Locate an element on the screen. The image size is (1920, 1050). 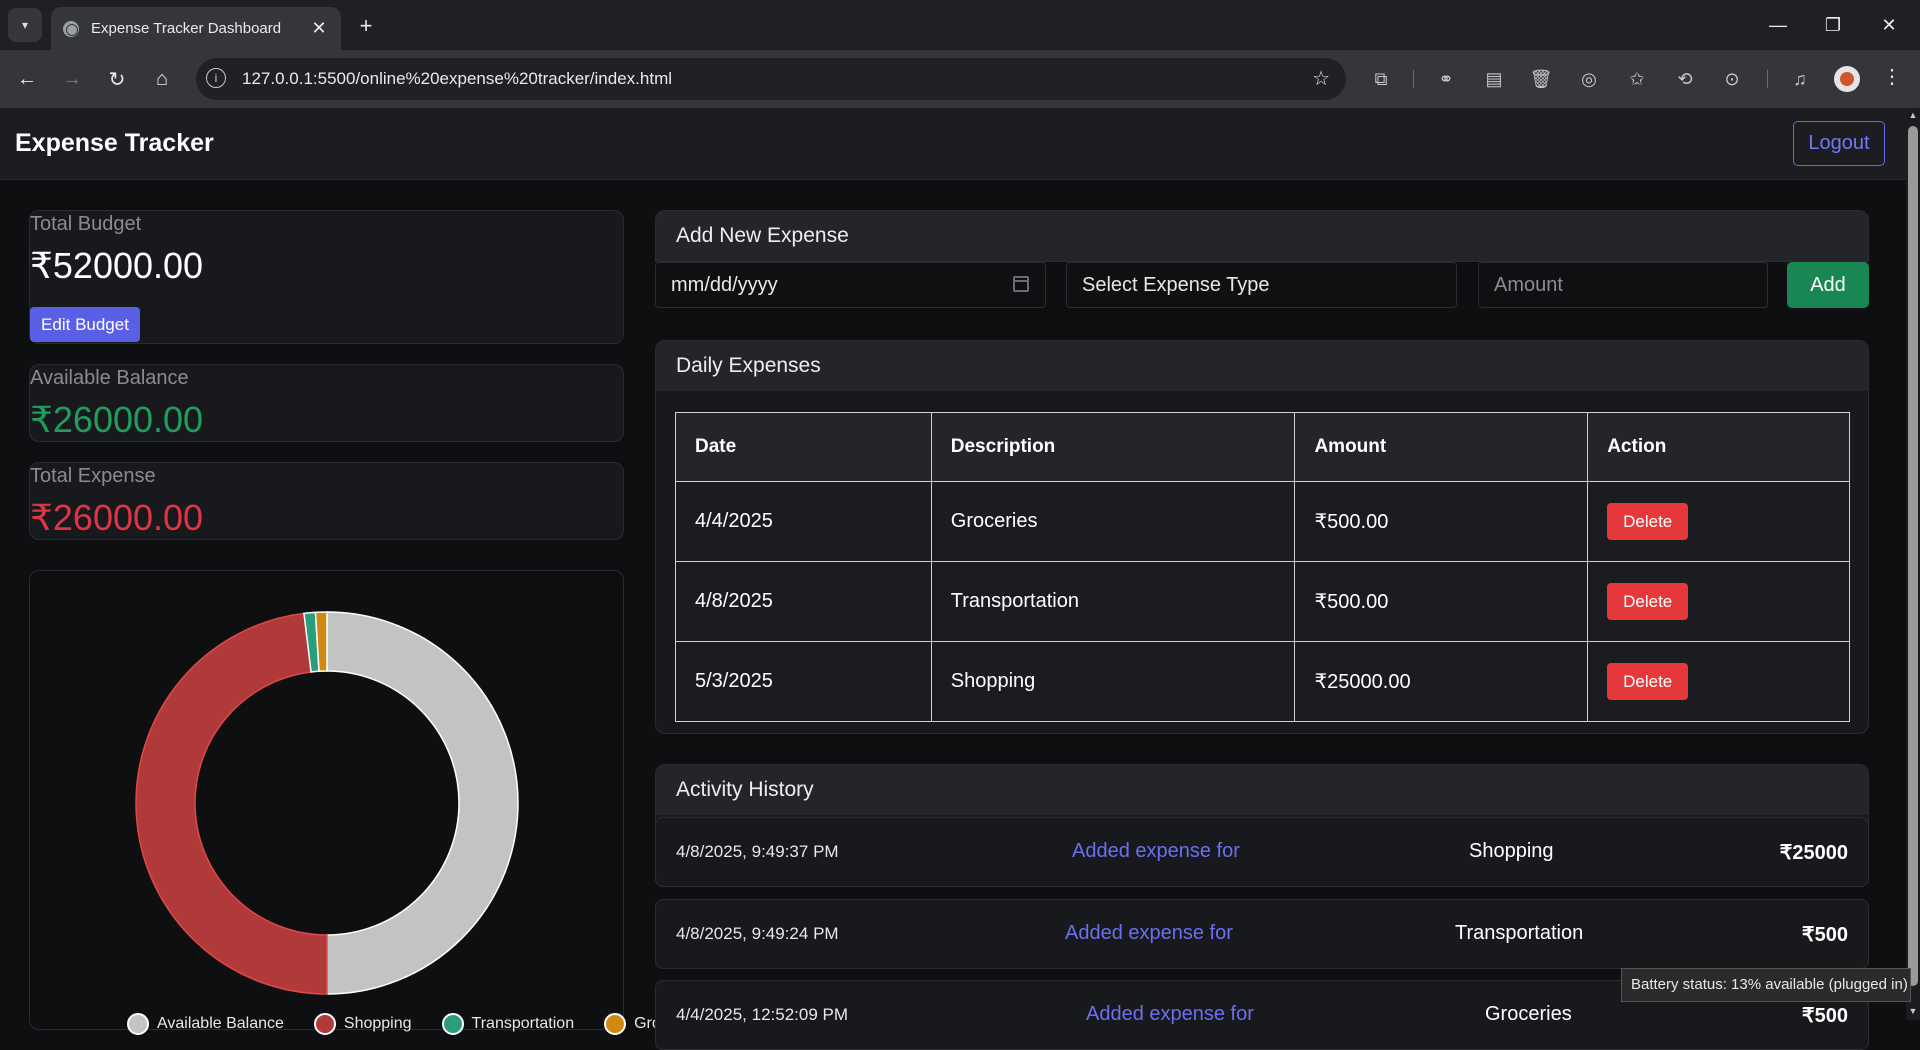
expense-doughnut-chart is located at coordinates (327, 803).